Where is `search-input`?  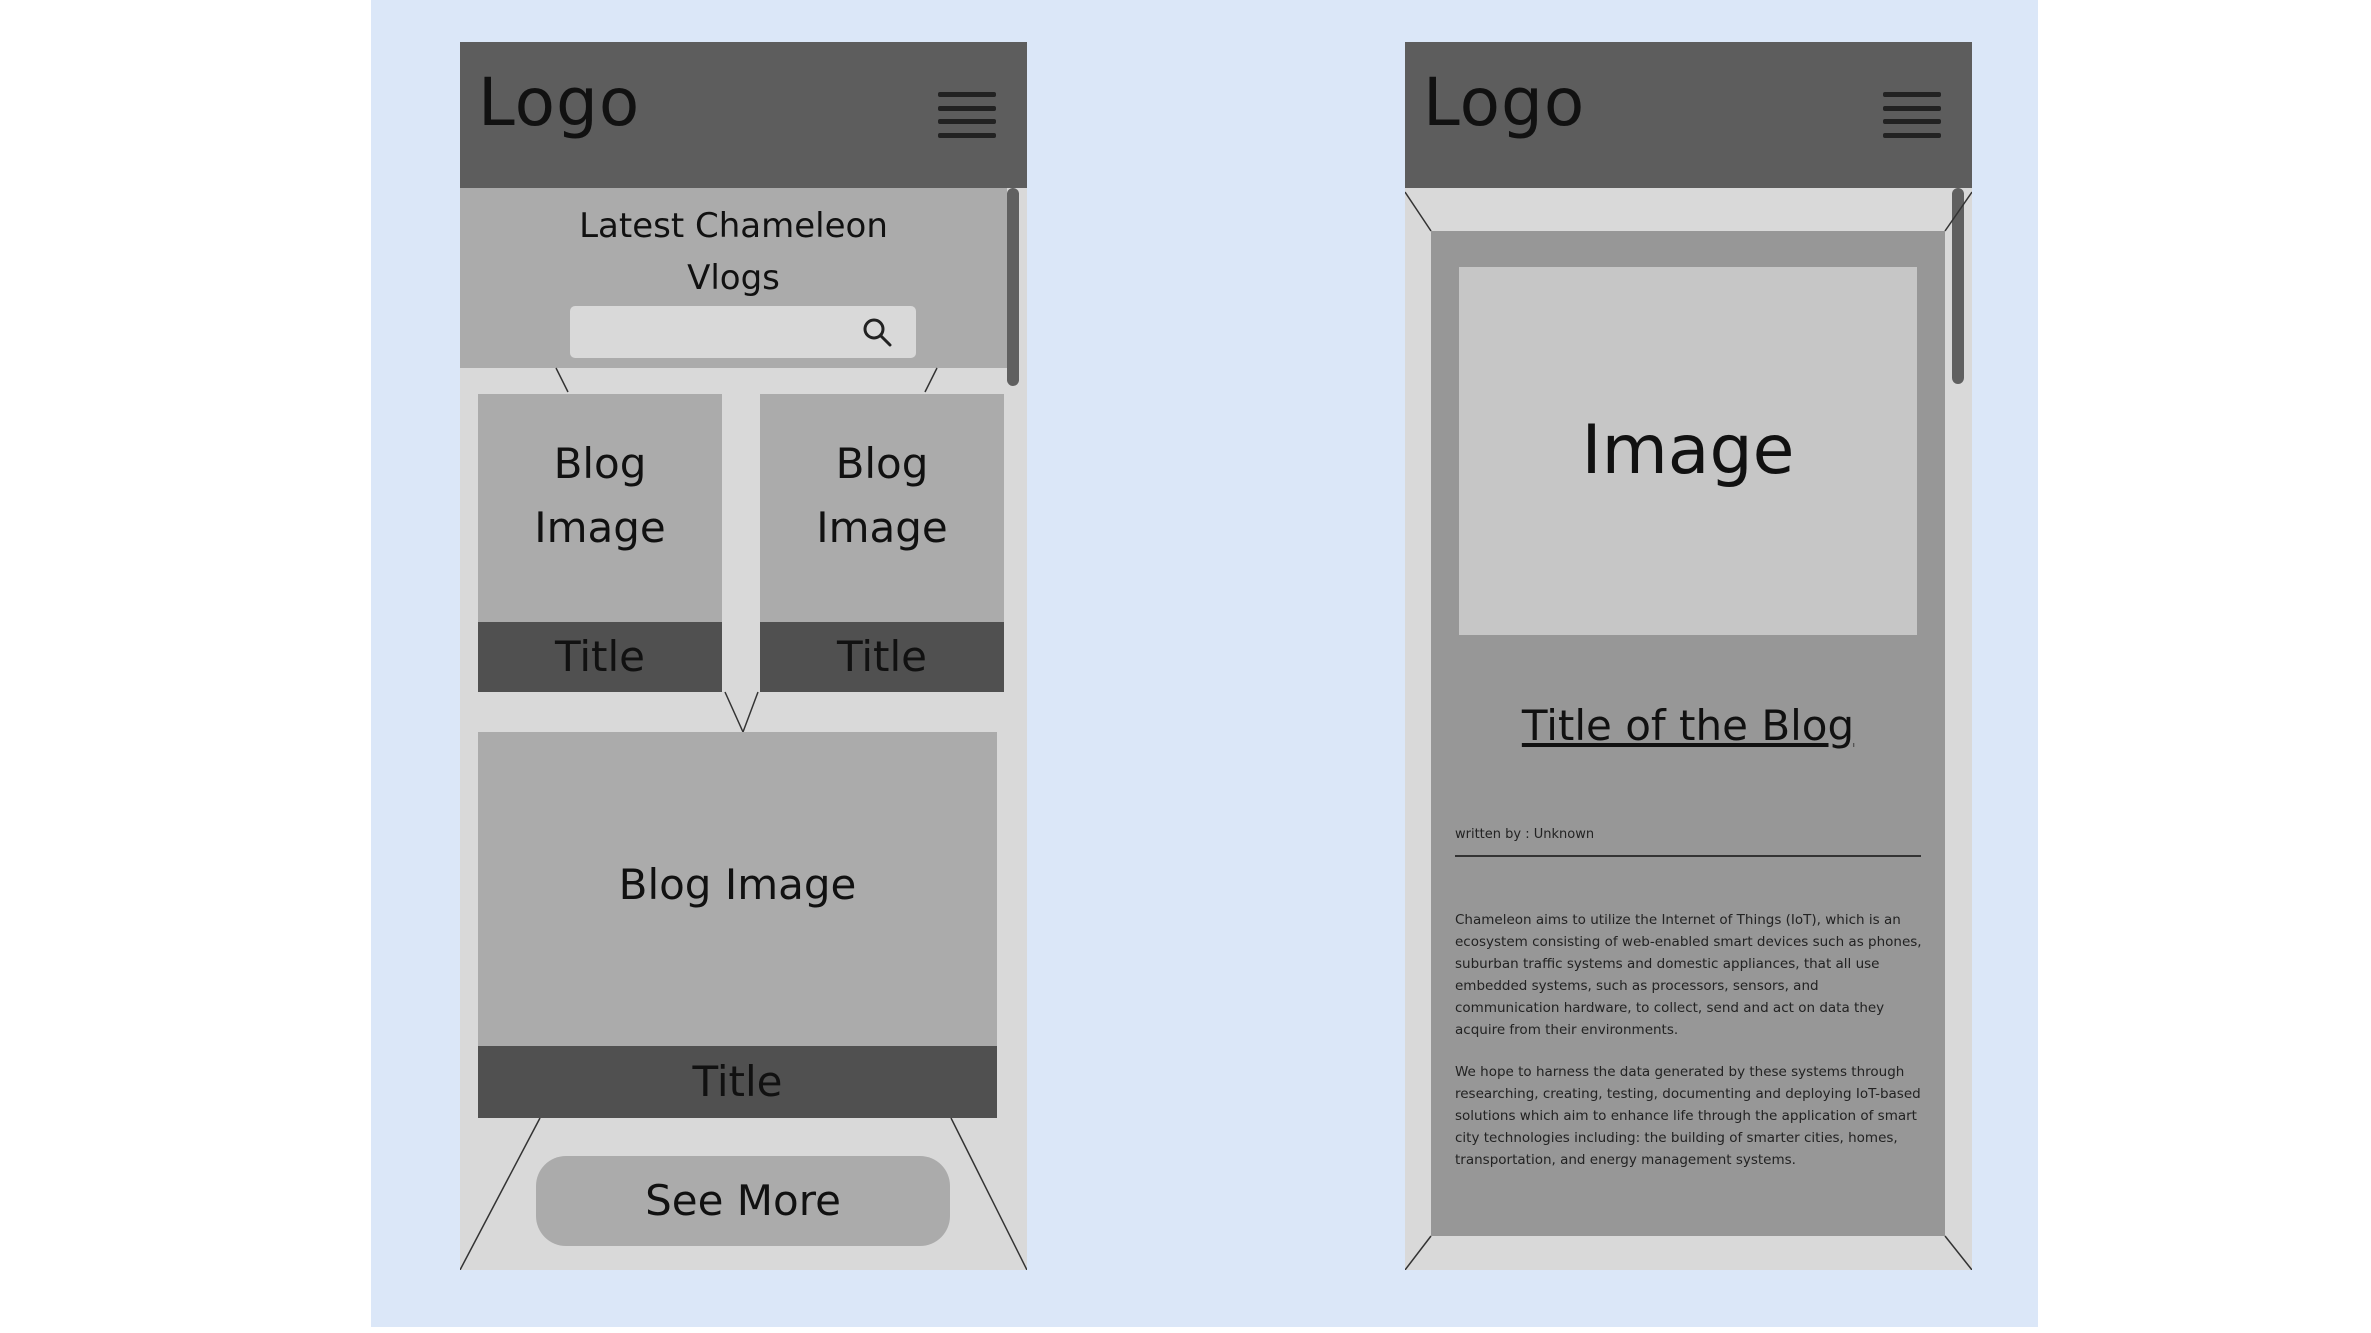 search-input is located at coordinates (743, 332).